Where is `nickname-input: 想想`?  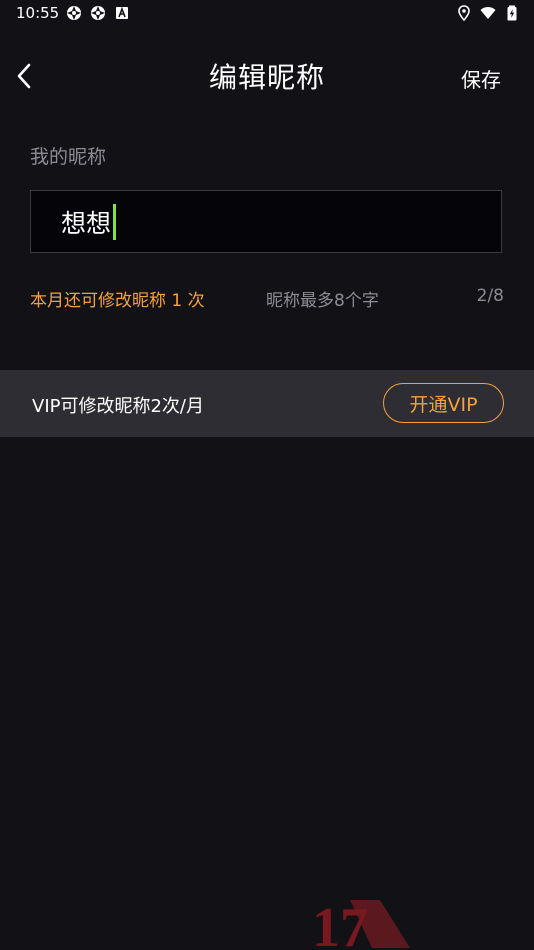
nickname-input: 想想 is located at coordinates (266, 221).